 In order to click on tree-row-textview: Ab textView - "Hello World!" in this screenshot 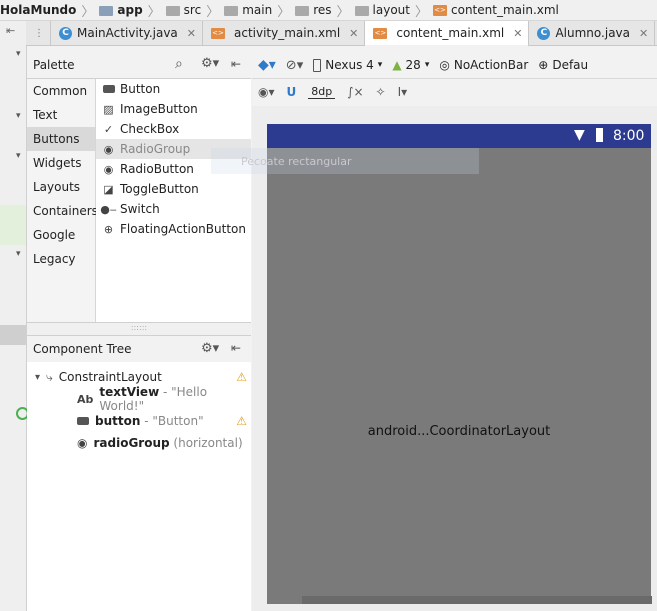, I will do `click(139, 399)`.